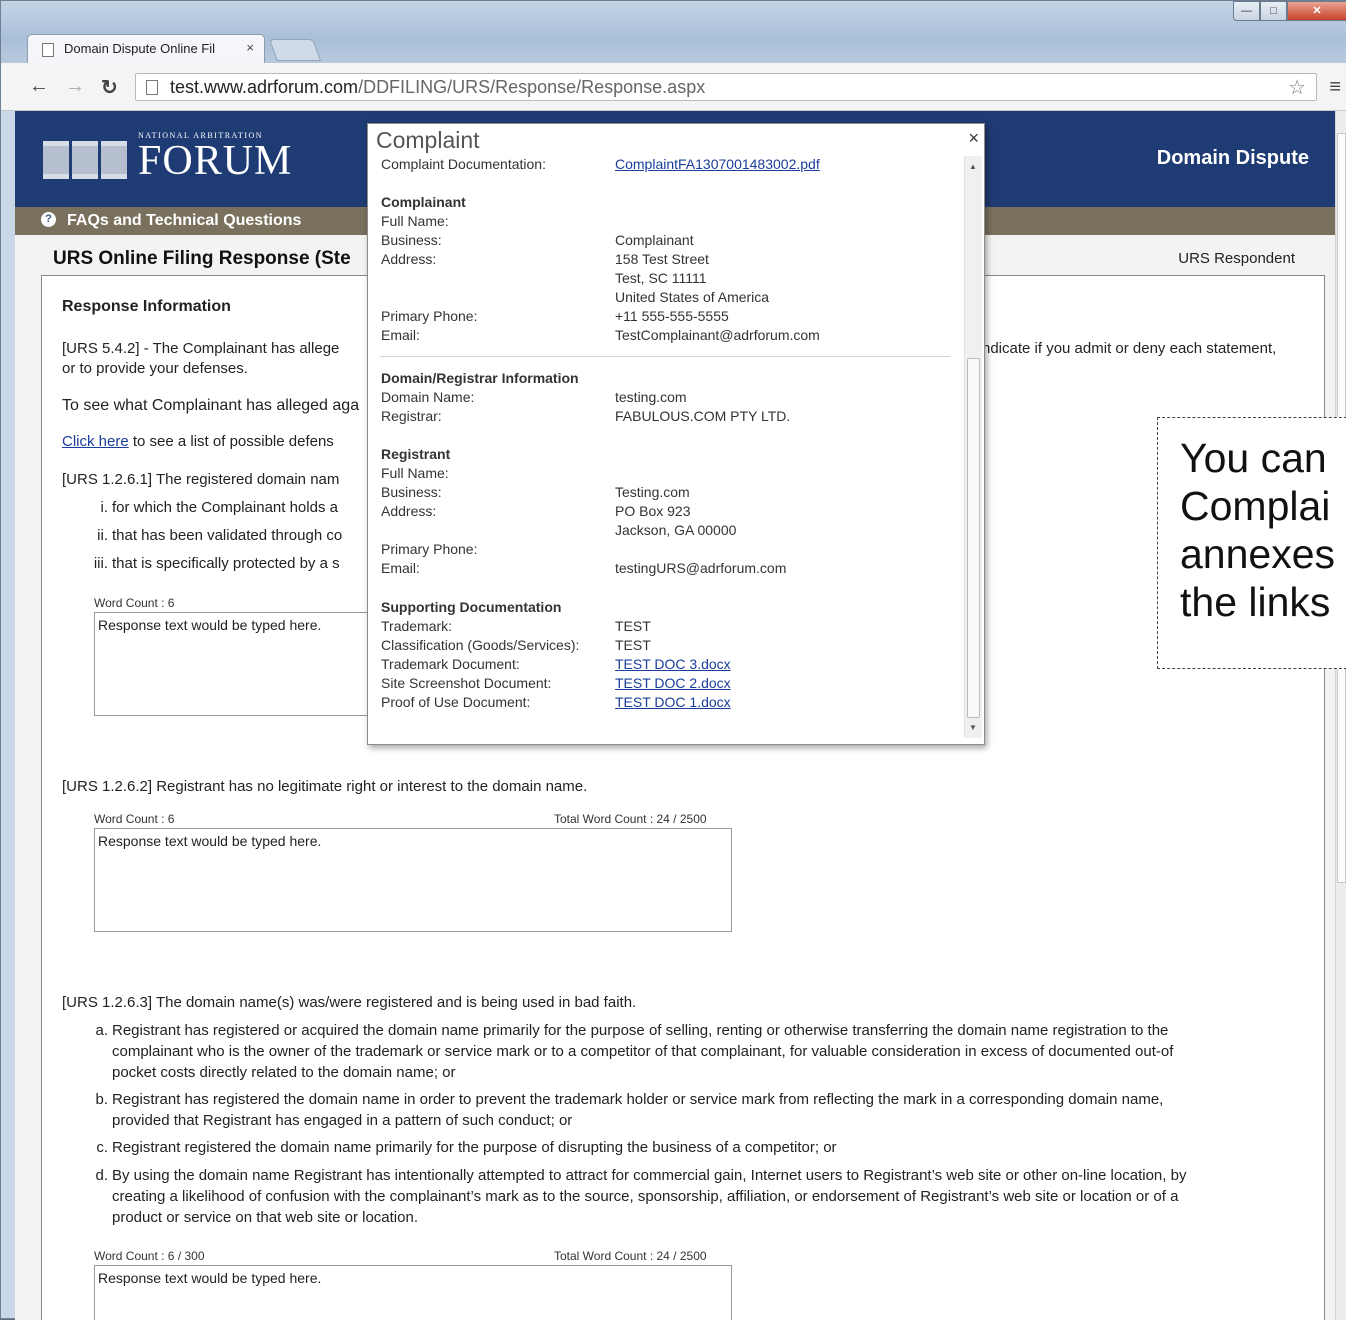 This screenshot has height=1320, width=1346. What do you see at coordinates (480, 378) in the screenshot?
I see `domain-heading: Domain/Registrar Information` at bounding box center [480, 378].